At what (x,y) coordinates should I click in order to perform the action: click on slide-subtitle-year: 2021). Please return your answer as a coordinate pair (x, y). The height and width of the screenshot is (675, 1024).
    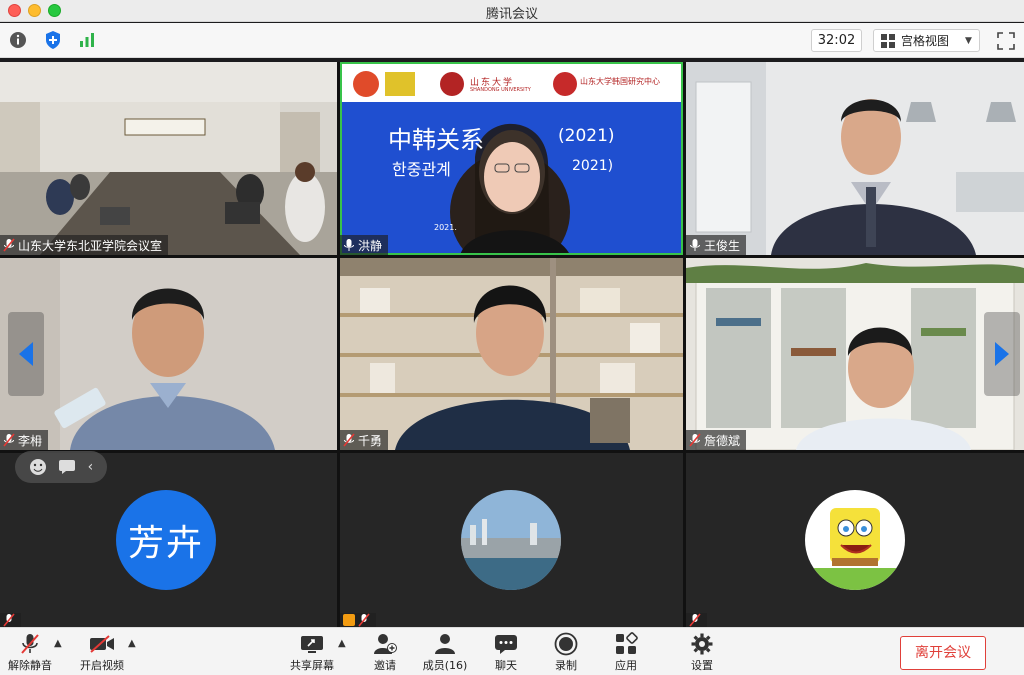
    Looking at the image, I should click on (593, 166).